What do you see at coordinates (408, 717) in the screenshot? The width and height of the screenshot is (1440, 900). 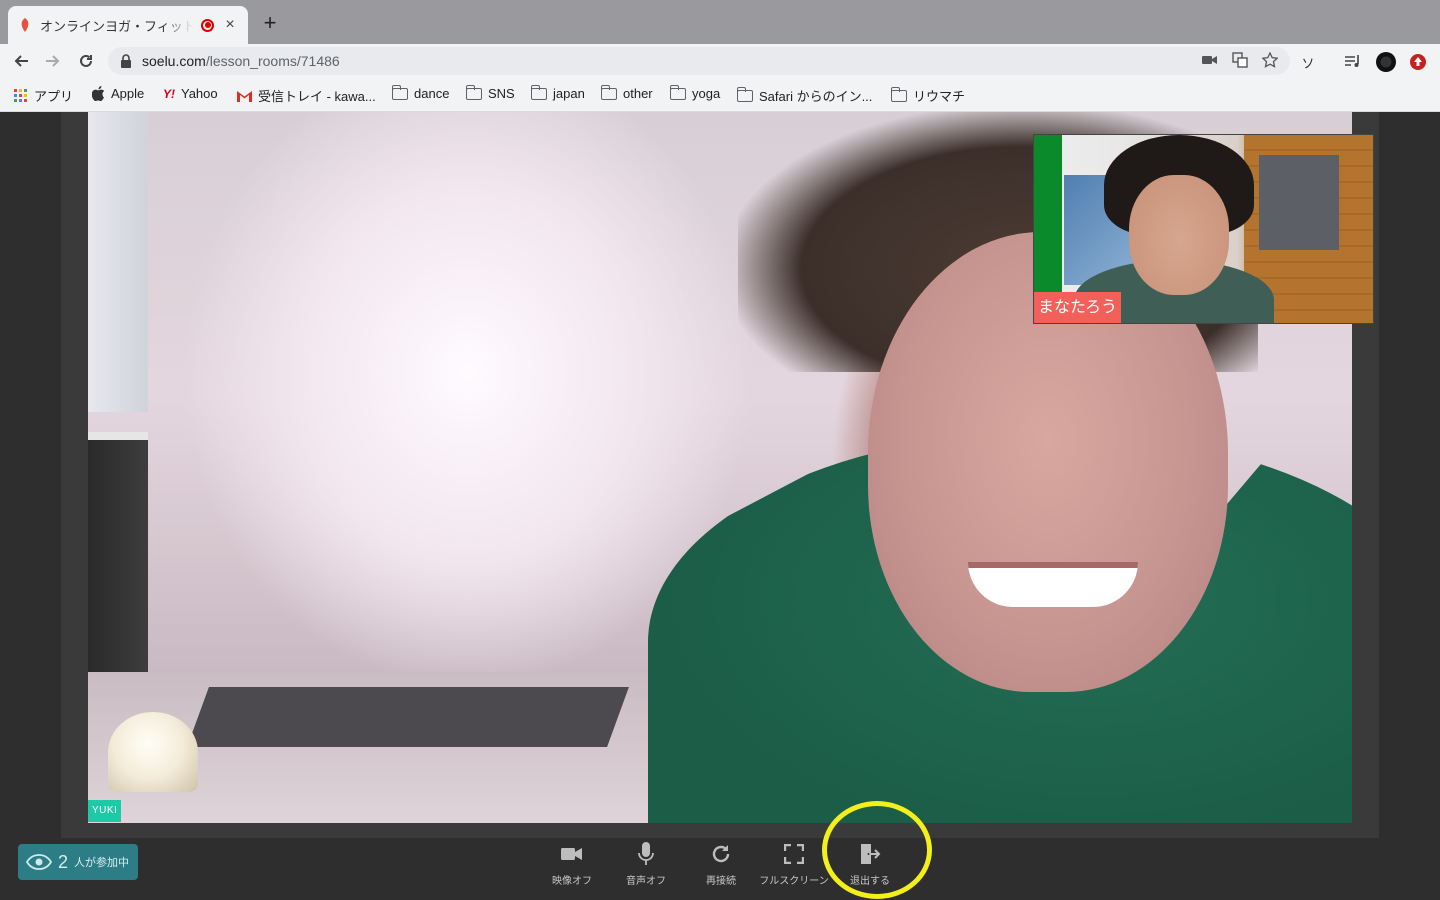 I see `background-mat` at bounding box center [408, 717].